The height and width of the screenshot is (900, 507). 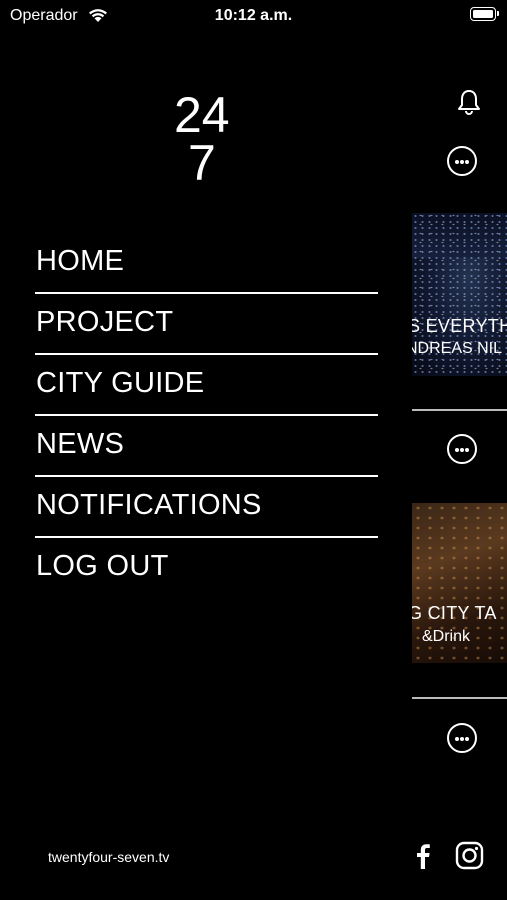 What do you see at coordinates (459, 583) in the screenshot?
I see `feed-card-image: G CITY TA &Drink` at bounding box center [459, 583].